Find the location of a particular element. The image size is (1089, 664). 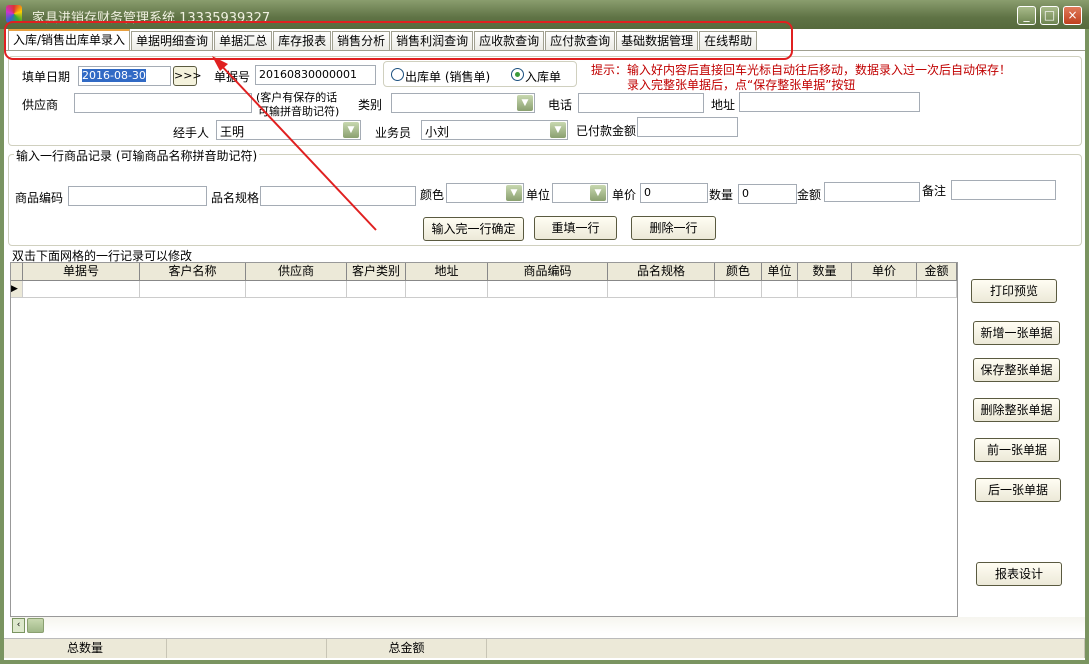

scroll-left-icon: ‹ is located at coordinates (18, 625).